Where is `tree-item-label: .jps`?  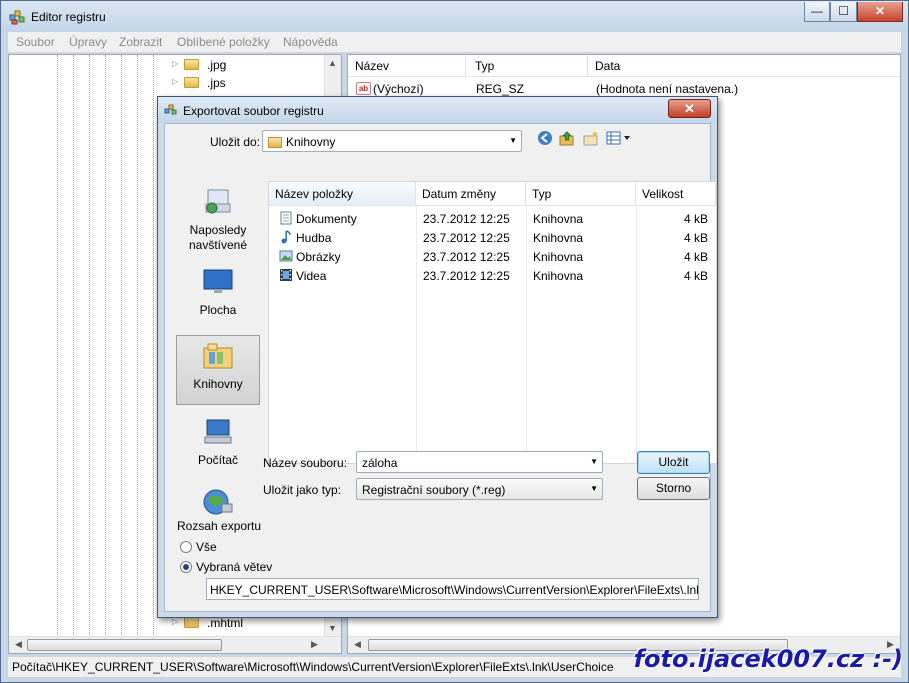
tree-item-label: .jps is located at coordinates (216, 83).